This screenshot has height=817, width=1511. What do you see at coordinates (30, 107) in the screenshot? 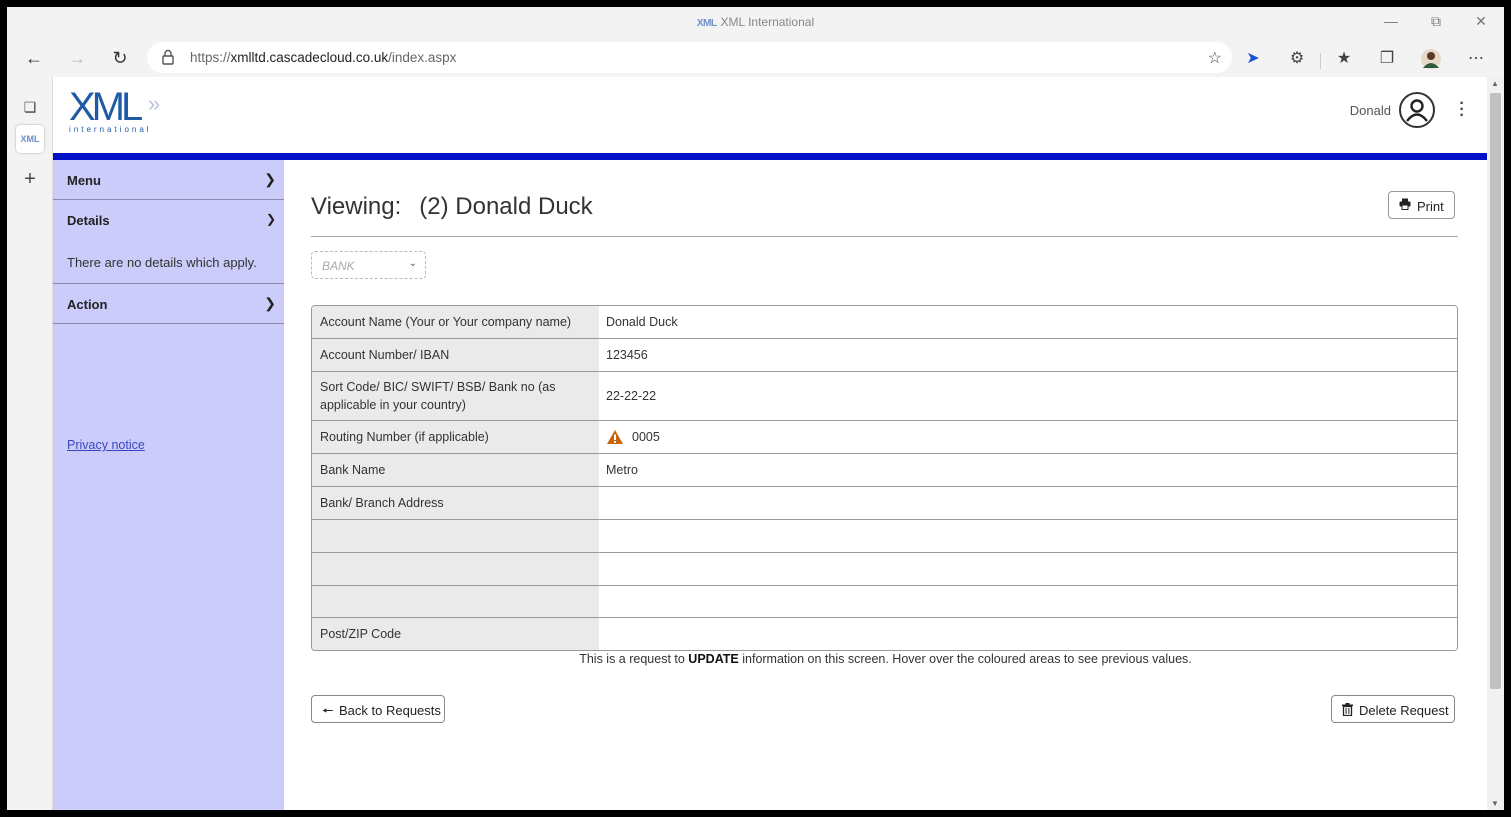
I see `tab-actions-icon: ❏` at bounding box center [30, 107].